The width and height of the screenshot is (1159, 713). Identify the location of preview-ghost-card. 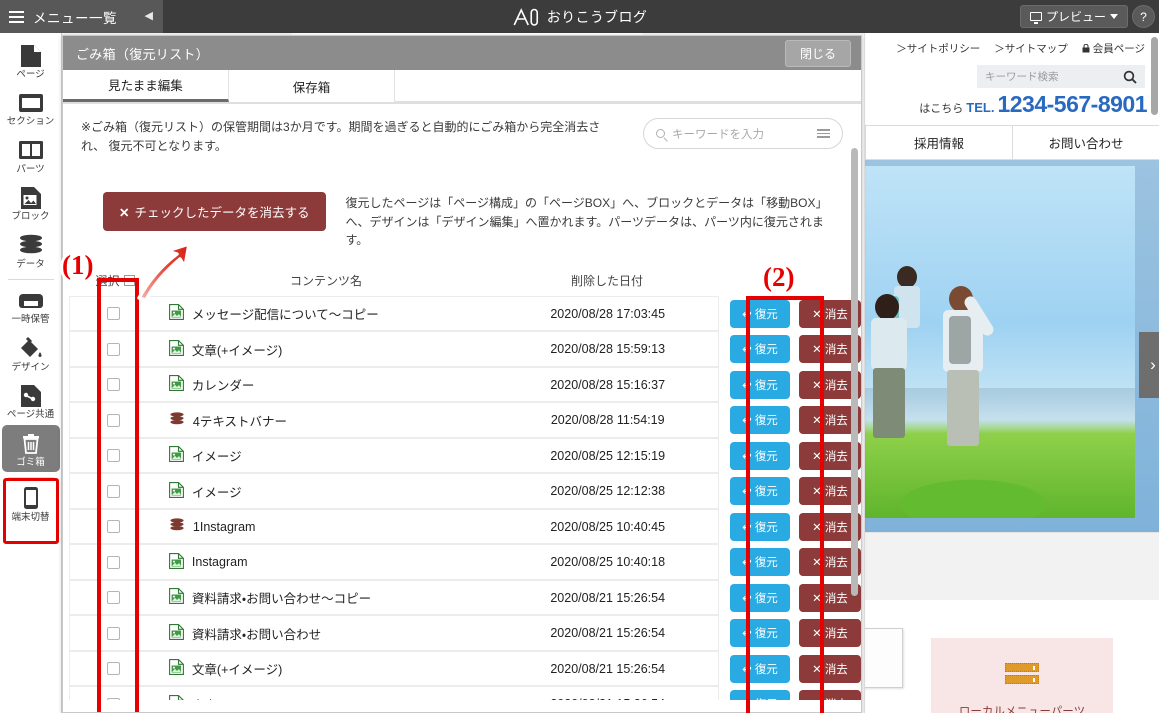
(884, 658).